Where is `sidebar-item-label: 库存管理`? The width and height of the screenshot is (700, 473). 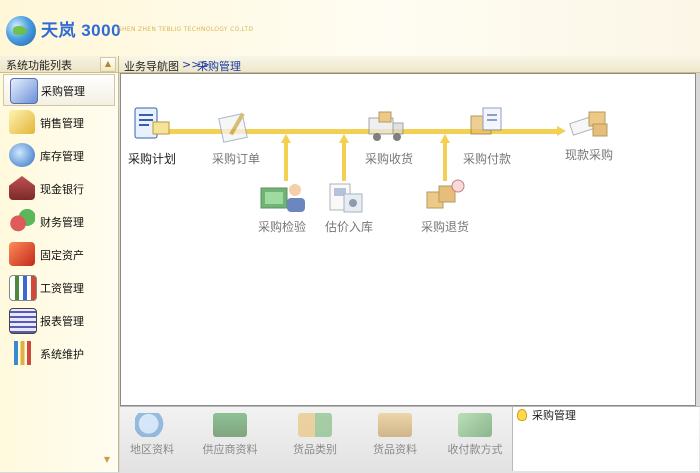
sidebar-item-label: 库存管理 is located at coordinates (62, 156).